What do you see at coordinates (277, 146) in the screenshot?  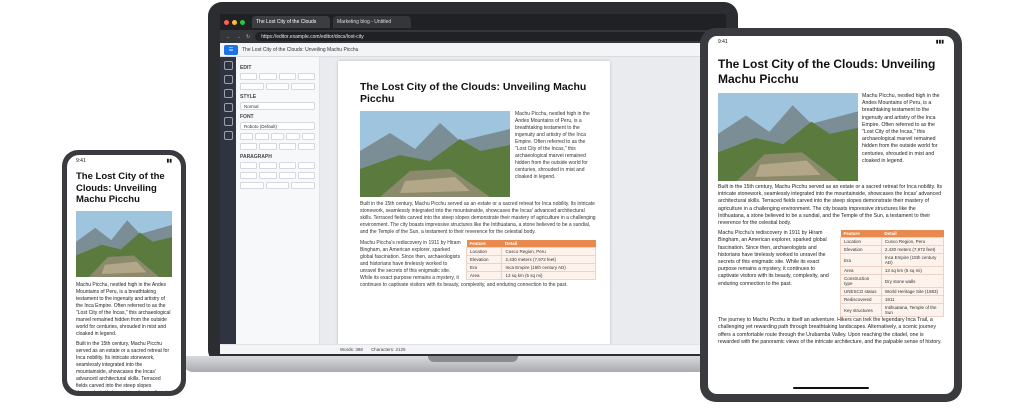 I see `font-color-buttons` at bounding box center [277, 146].